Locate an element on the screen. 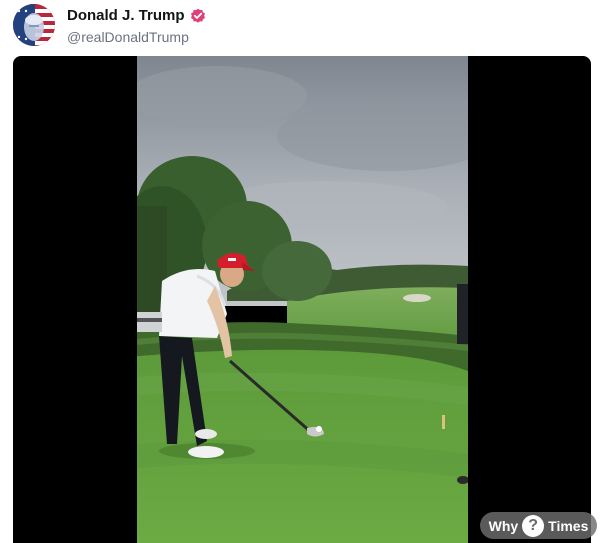 The width and height of the screenshot is (600, 543). watermark-badge: Why ? Times is located at coordinates (538, 525).